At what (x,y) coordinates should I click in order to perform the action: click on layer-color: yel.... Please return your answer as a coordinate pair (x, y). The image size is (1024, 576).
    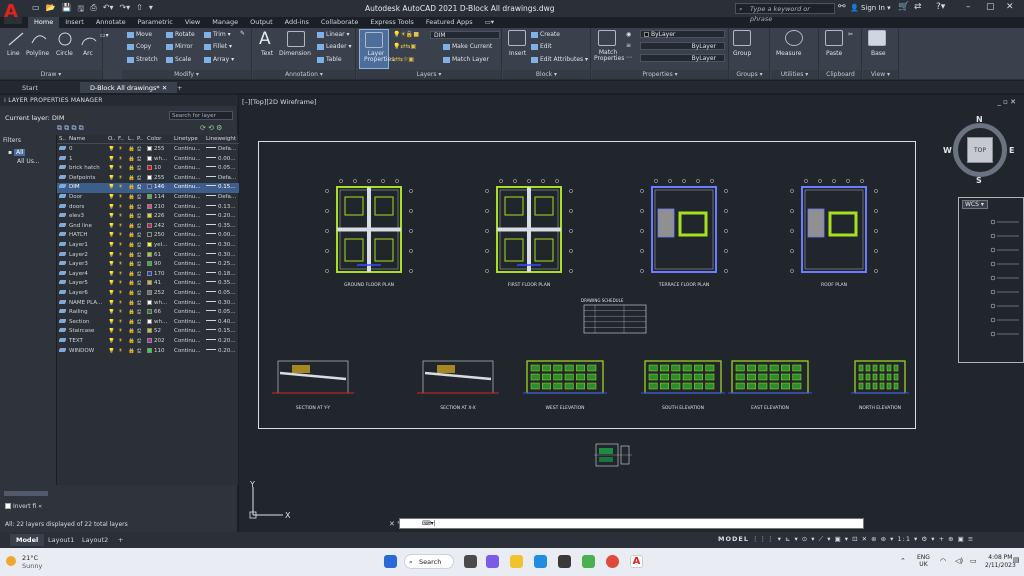
    Looking at the image, I should click on (157, 245).